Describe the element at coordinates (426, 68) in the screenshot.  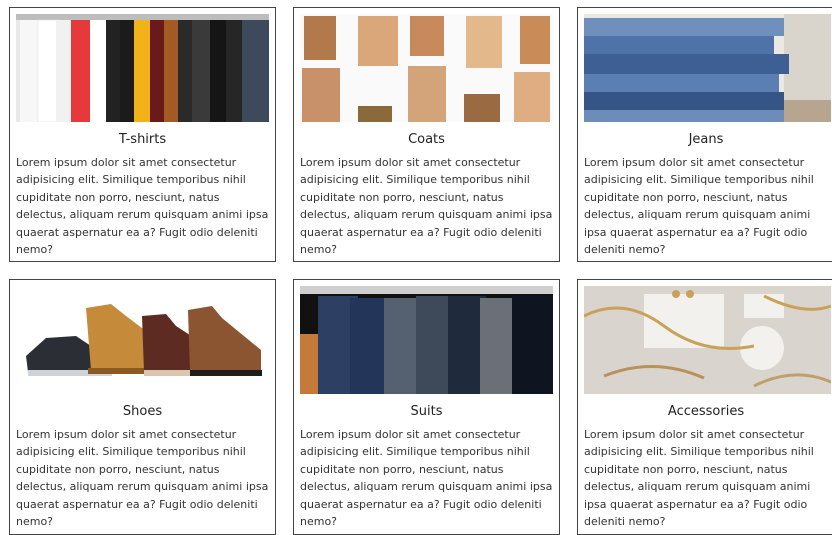
I see `coats-grid-image` at that location.